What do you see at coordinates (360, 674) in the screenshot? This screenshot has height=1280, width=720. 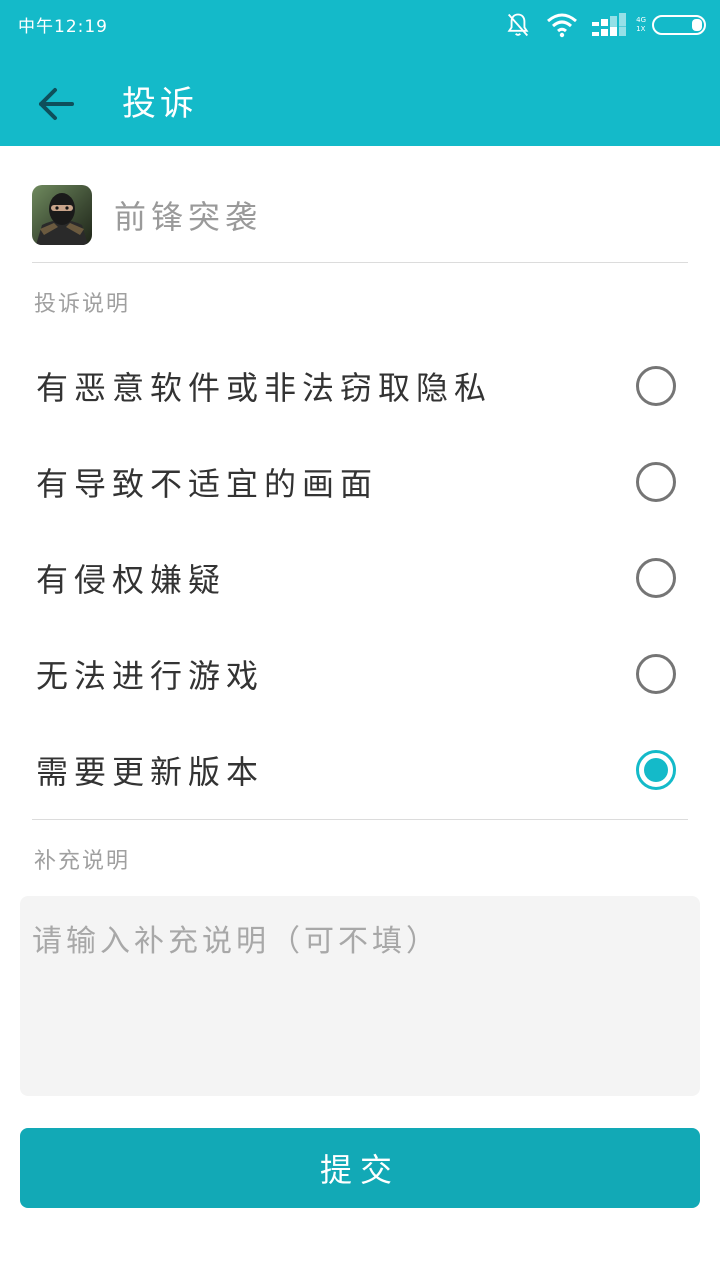 I see `option-cannot-play: 无法进行游戏` at bounding box center [360, 674].